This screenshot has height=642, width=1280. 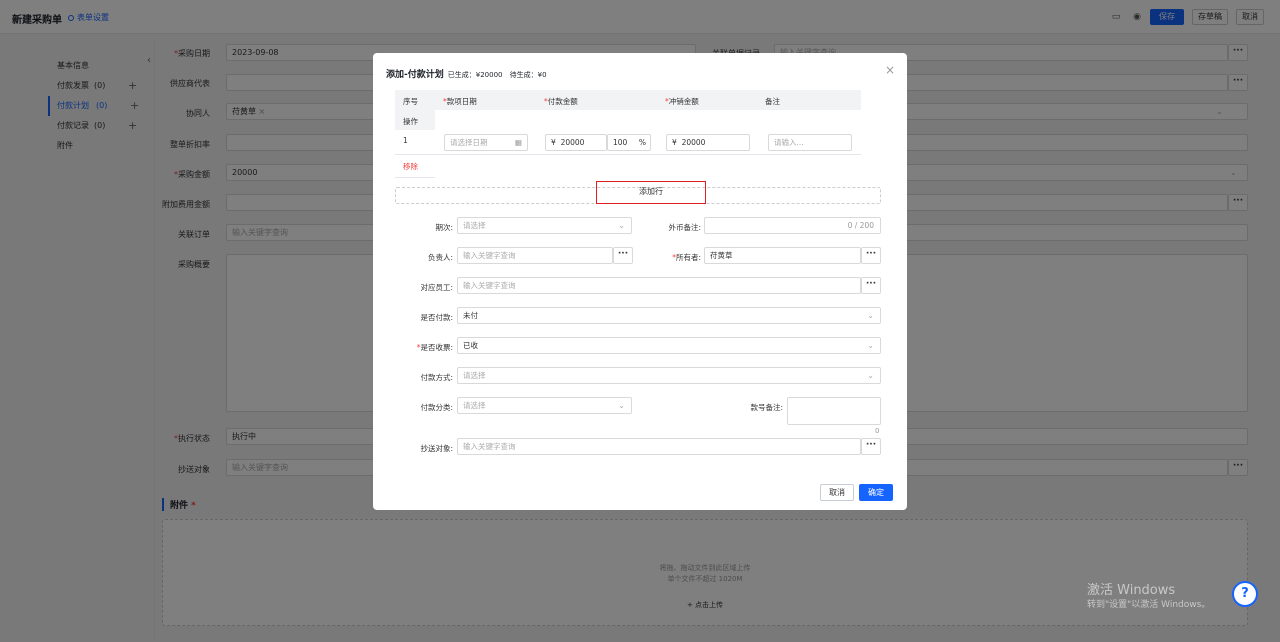 What do you see at coordinates (436, 287) in the screenshot?
I see `employee-label: 对应员工:` at bounding box center [436, 287].